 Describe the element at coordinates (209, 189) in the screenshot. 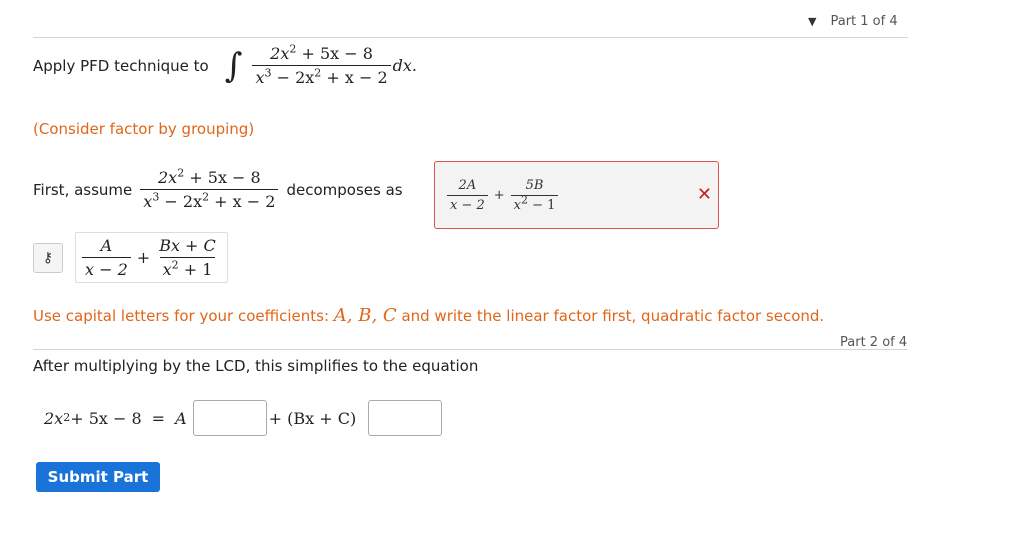

I see `assume-fraction: 2x2 + 5x − 8 x3 − 2x2 + x − 2` at that location.